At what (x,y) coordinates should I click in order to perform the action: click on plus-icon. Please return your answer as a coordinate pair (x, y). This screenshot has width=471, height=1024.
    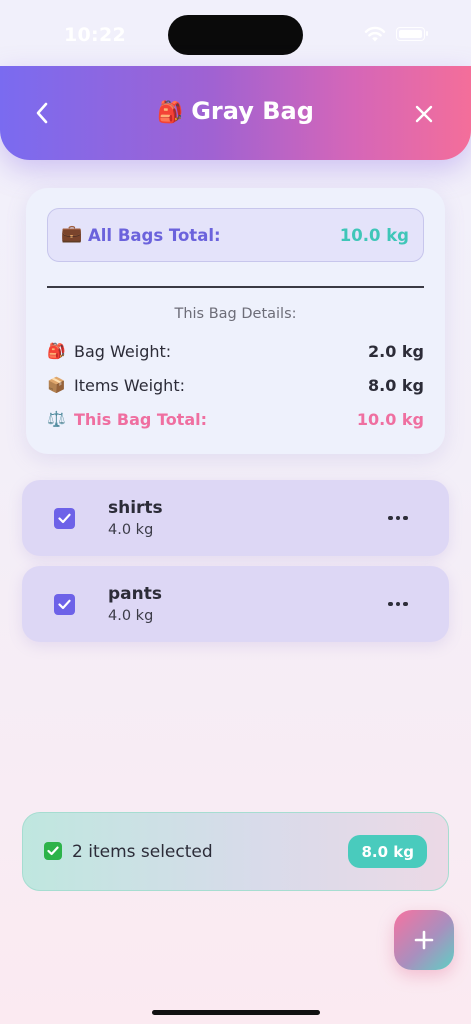
    Looking at the image, I should click on (424, 940).